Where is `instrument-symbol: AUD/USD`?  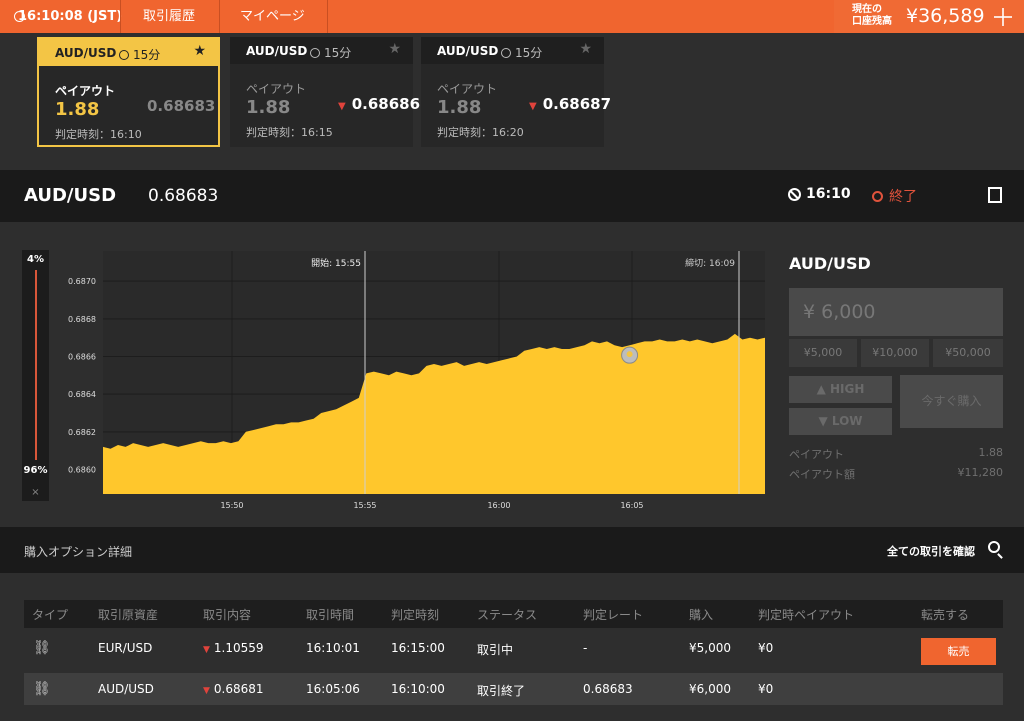
instrument-symbol: AUD/USD is located at coordinates (70, 195).